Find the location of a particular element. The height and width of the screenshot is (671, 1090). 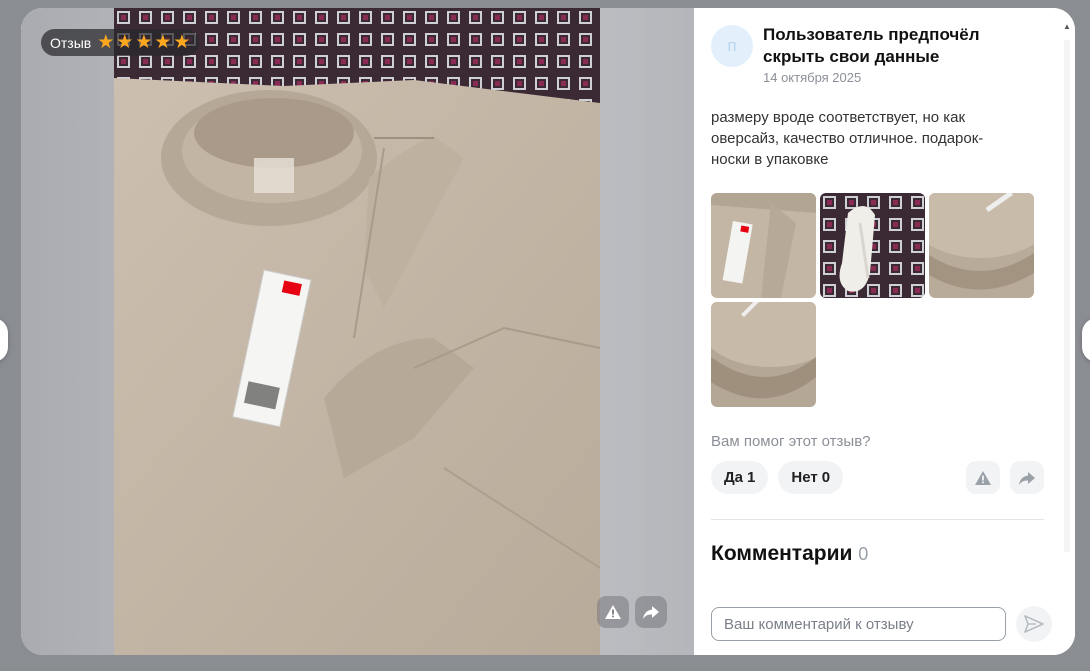

next-review-arrow is located at coordinates (1086, 340).